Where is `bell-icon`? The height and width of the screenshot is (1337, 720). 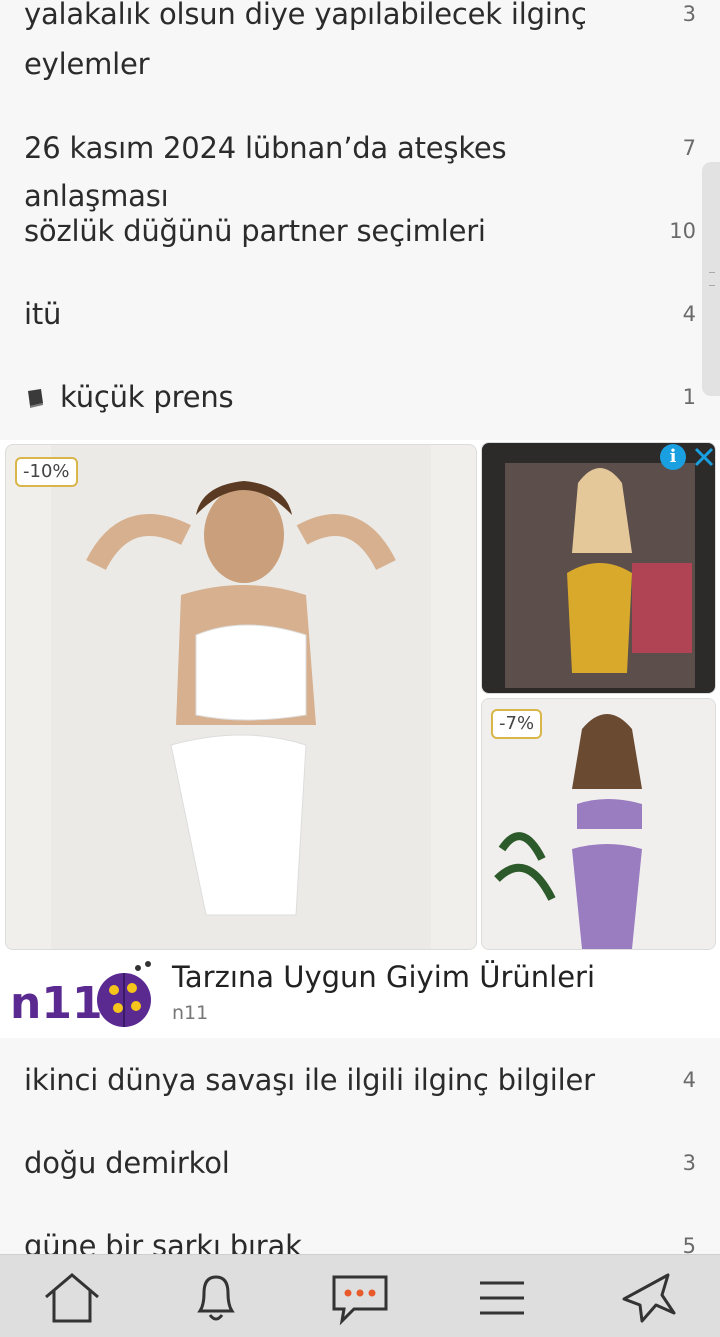
bell-icon is located at coordinates (216, 1298).